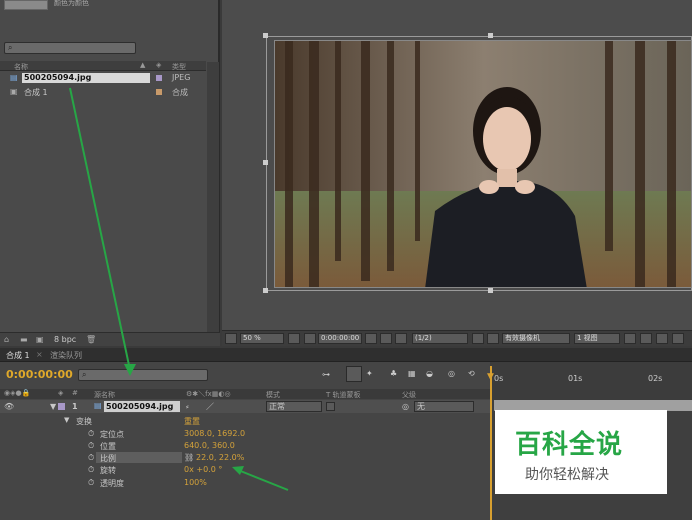 Image resolution: width=692 pixels, height=520 pixels. Describe the element at coordinates (569, 445) in the screenshot. I see `watermark-title: 百科全说` at that location.